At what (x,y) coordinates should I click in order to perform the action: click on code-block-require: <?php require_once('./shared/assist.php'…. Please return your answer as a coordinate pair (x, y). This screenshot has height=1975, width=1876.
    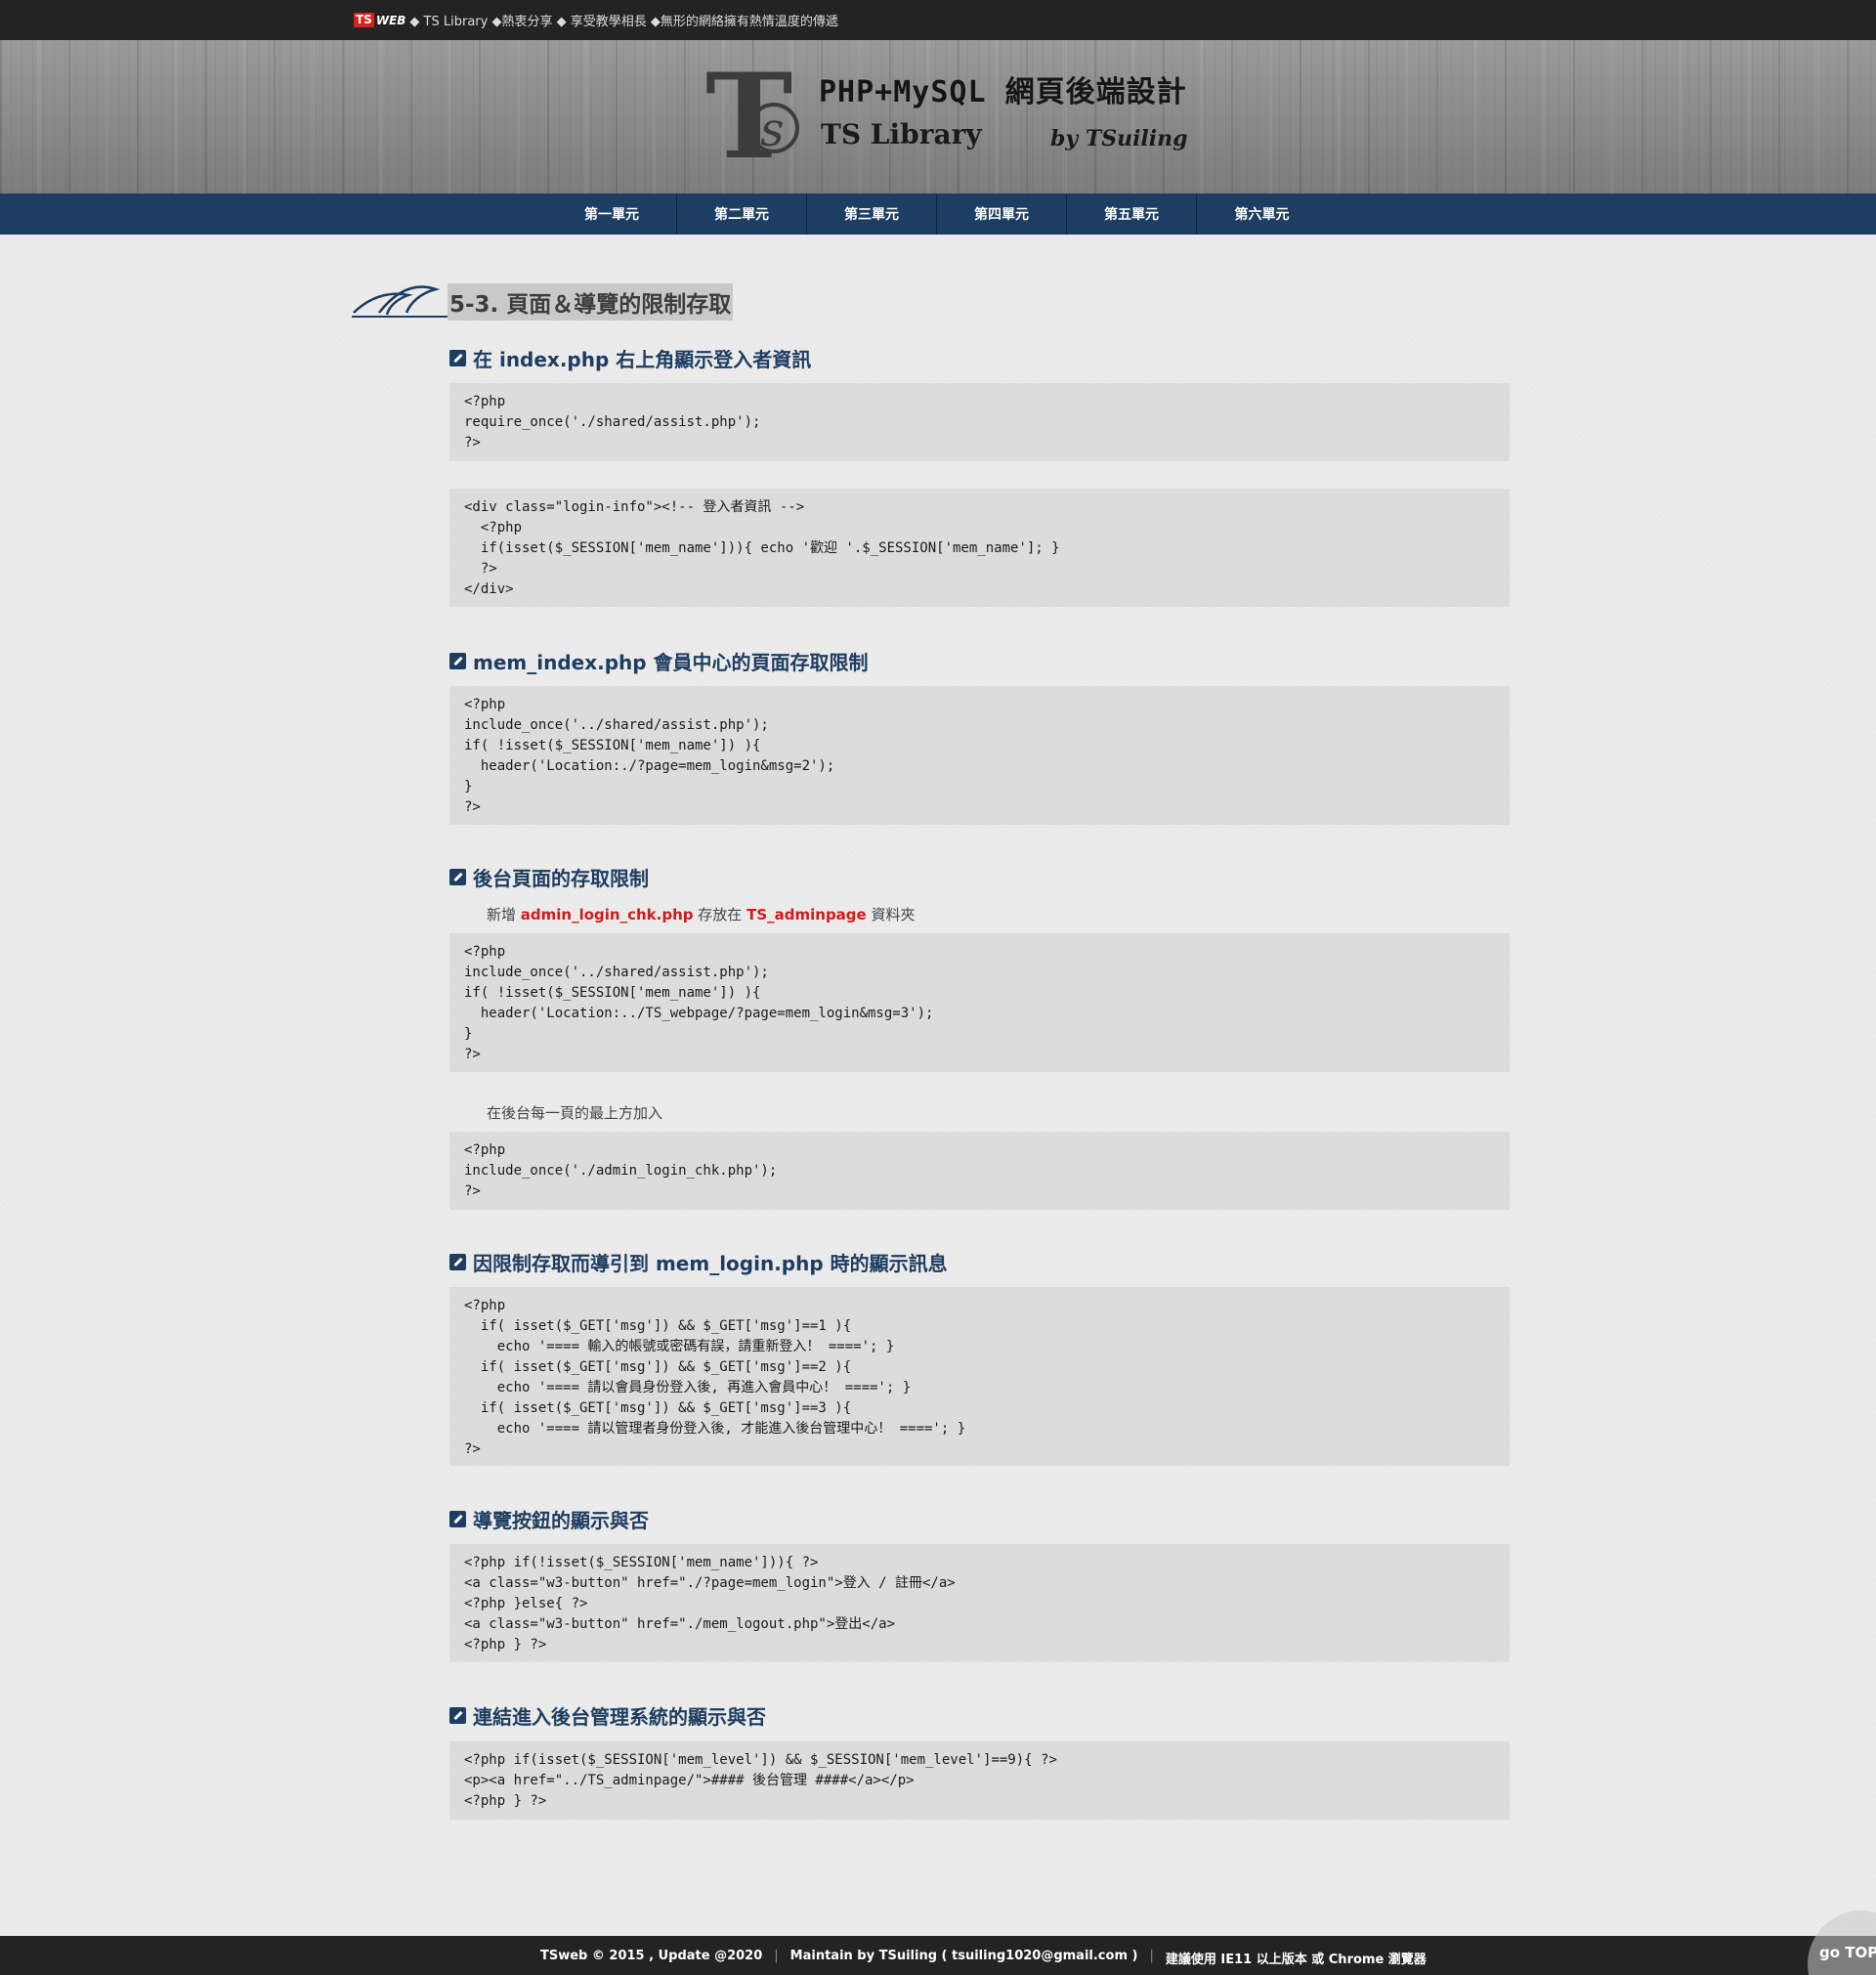
    Looking at the image, I should click on (979, 422).